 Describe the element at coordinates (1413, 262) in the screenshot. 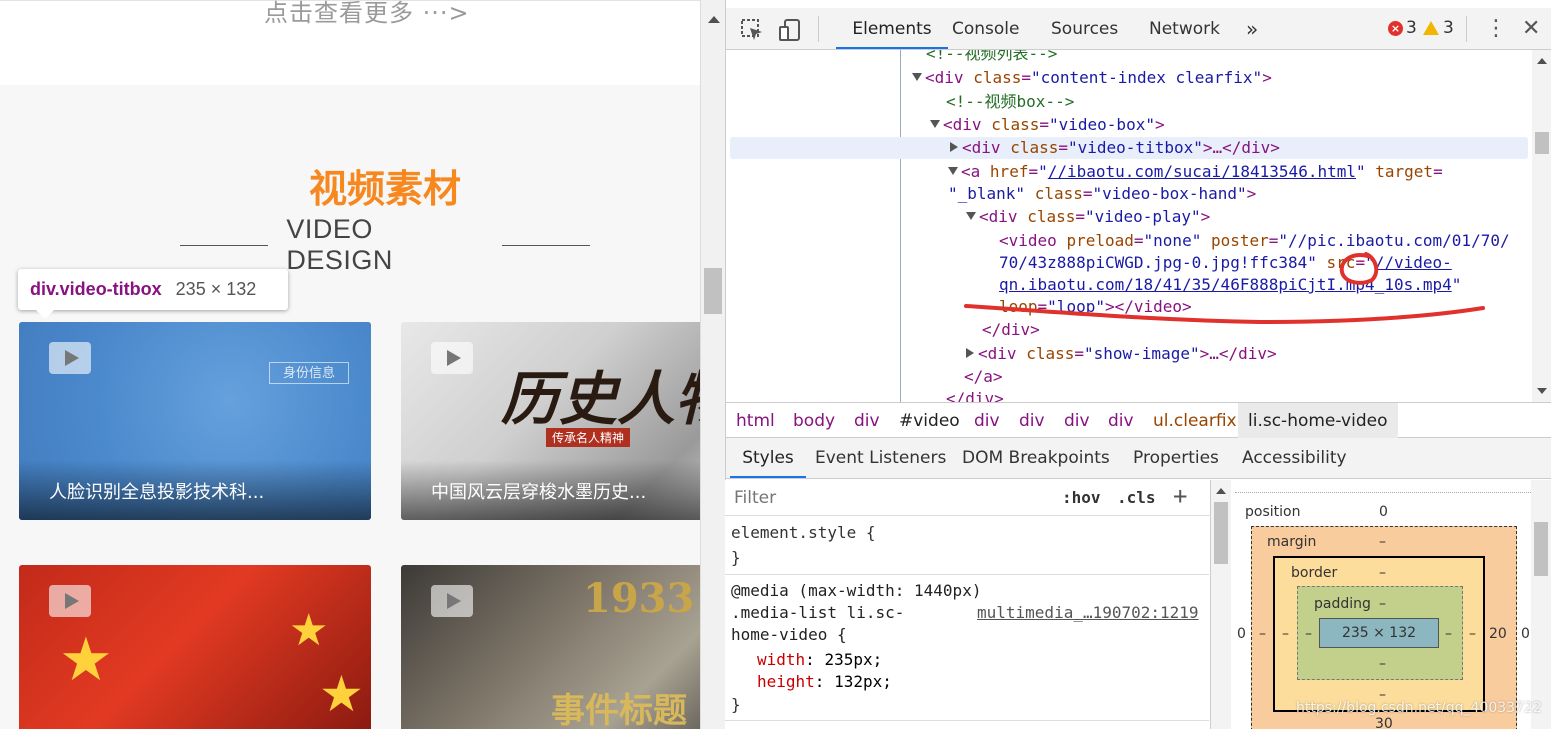

I see `src-link: //video-` at that location.